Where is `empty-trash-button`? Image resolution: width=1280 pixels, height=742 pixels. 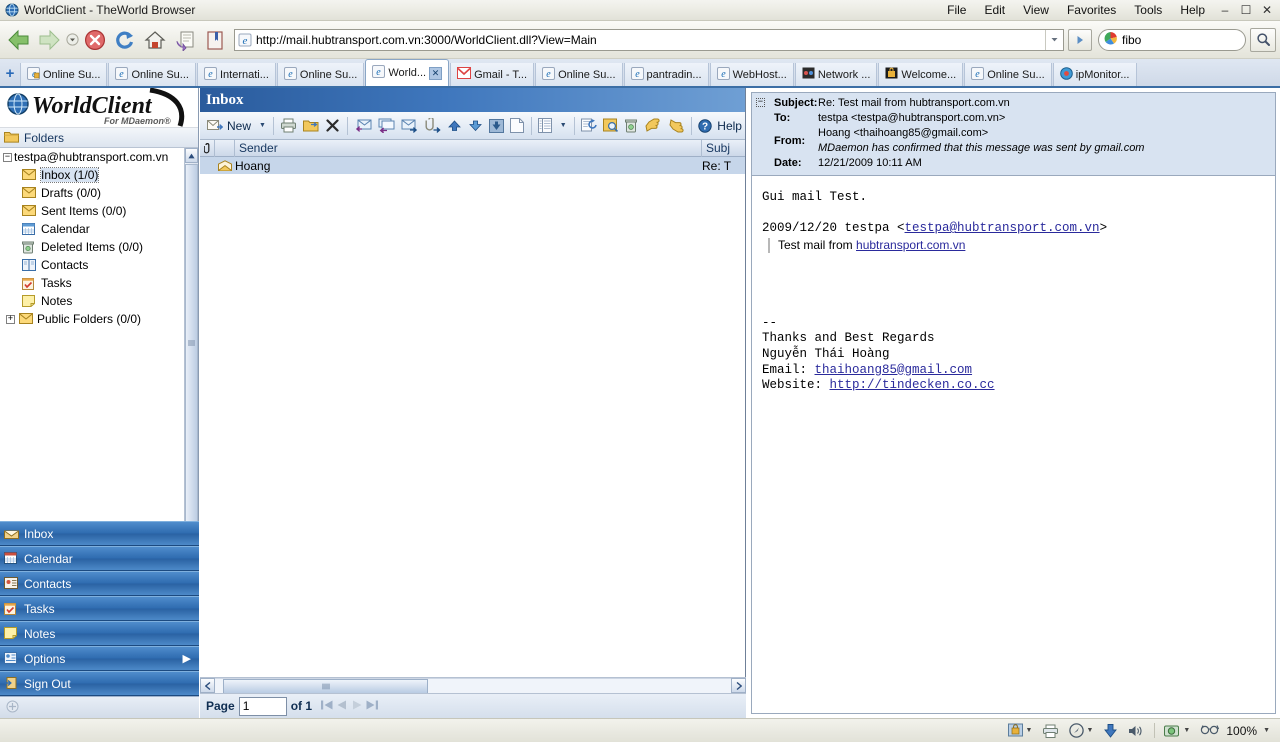
empty-trash-button is located at coordinates (631, 126).